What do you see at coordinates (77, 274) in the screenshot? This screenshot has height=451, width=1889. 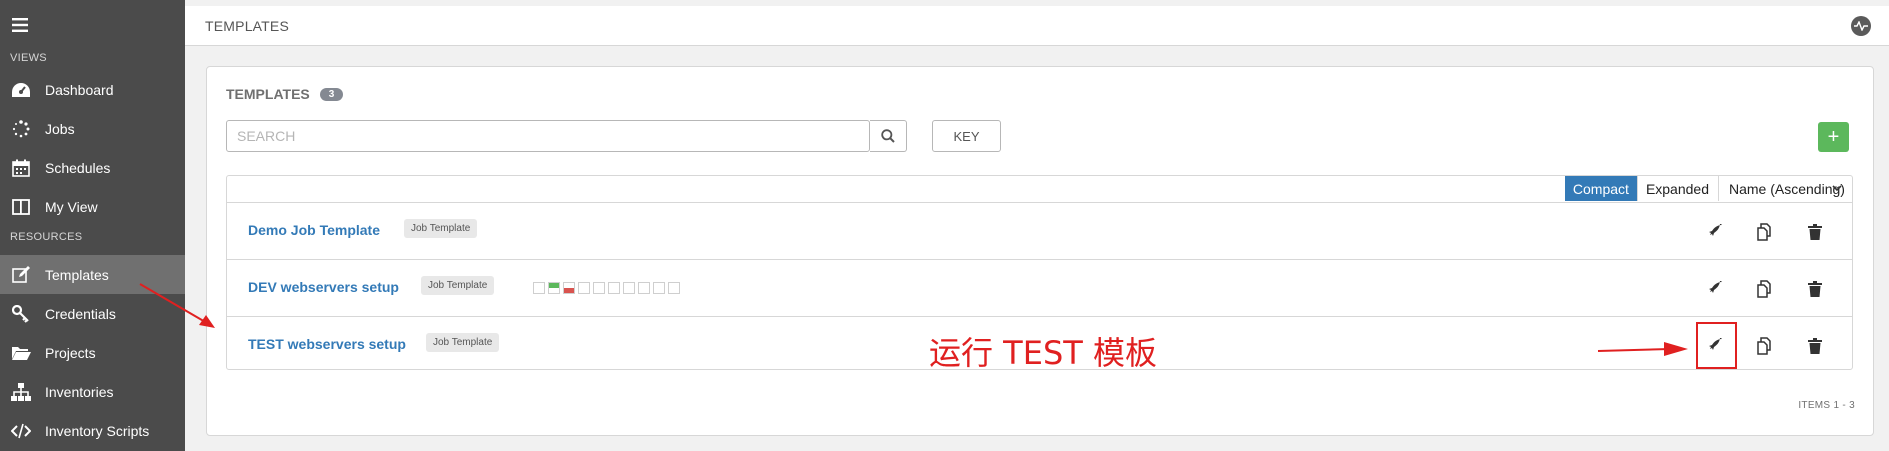 I see `sidebar-item-label: Templates` at bounding box center [77, 274].